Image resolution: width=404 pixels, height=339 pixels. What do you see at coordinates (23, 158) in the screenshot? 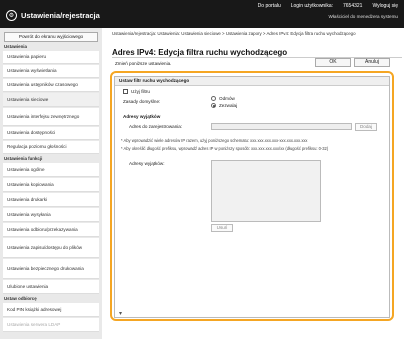
I see `sidebar-section-function-settings: Ustawienia funkcji` at bounding box center [23, 158].